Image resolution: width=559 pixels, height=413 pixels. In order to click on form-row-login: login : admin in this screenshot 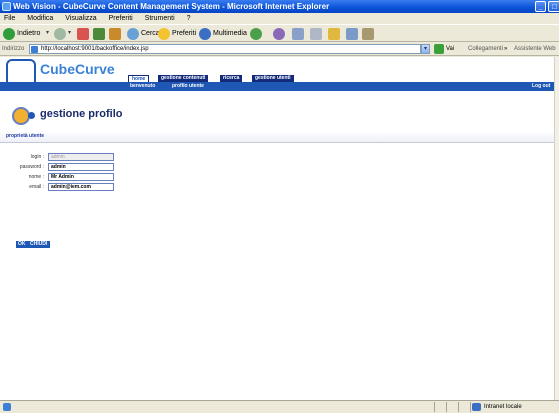, I will do `click(277, 157)`.